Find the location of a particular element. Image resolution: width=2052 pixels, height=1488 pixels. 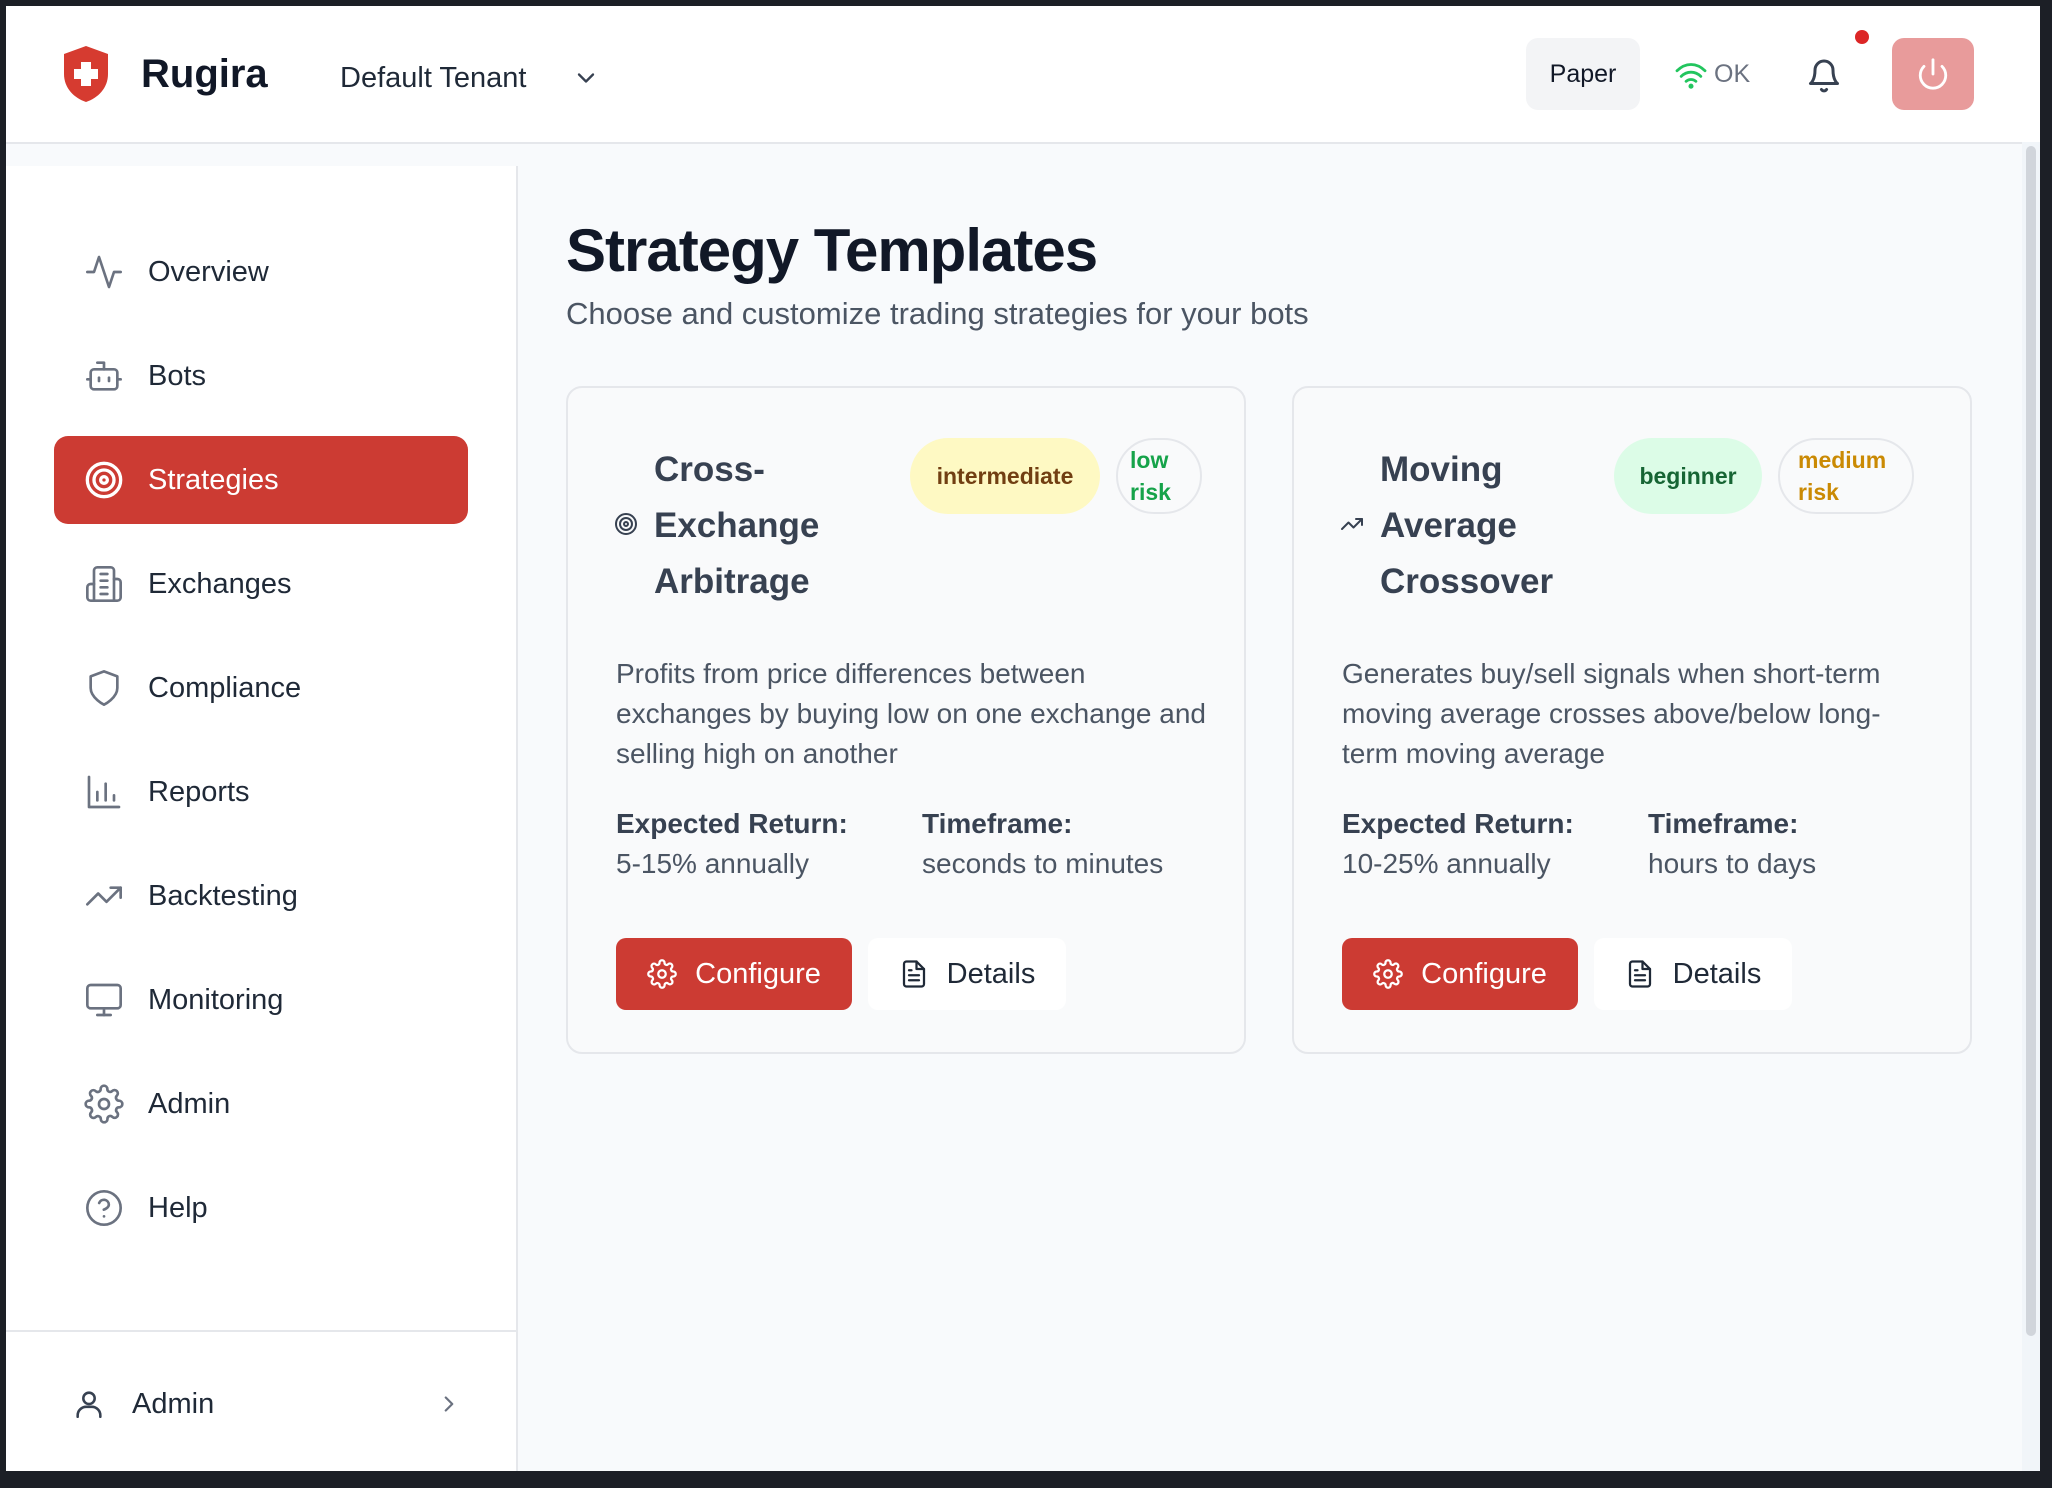

sidebar-item-label: Exchanges is located at coordinates (220, 583).